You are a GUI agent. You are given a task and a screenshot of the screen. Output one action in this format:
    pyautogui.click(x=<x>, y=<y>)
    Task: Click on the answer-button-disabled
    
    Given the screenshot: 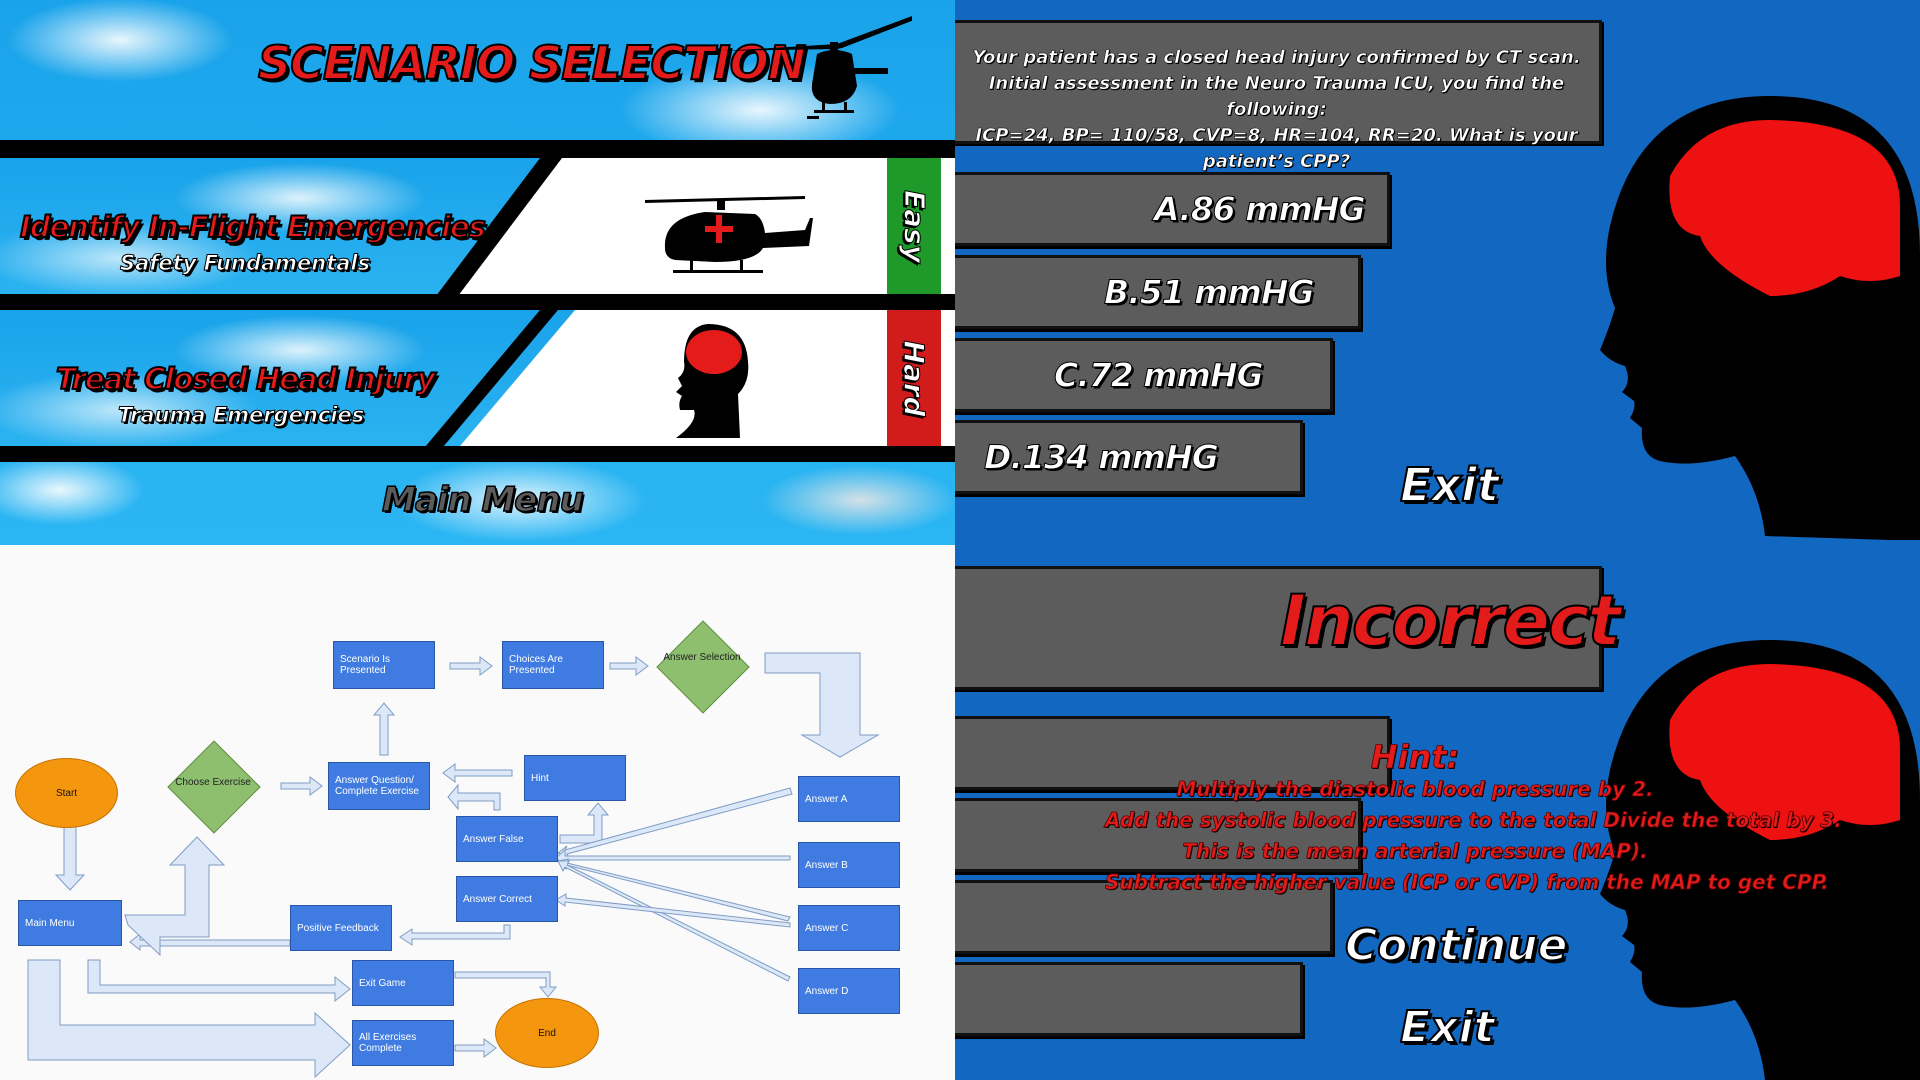 What is the action you would take?
    pyautogui.click(x=1129, y=999)
    